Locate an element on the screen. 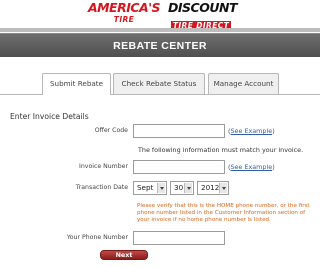 This screenshot has width=320, height=267. offer-code-input is located at coordinates (179, 131).